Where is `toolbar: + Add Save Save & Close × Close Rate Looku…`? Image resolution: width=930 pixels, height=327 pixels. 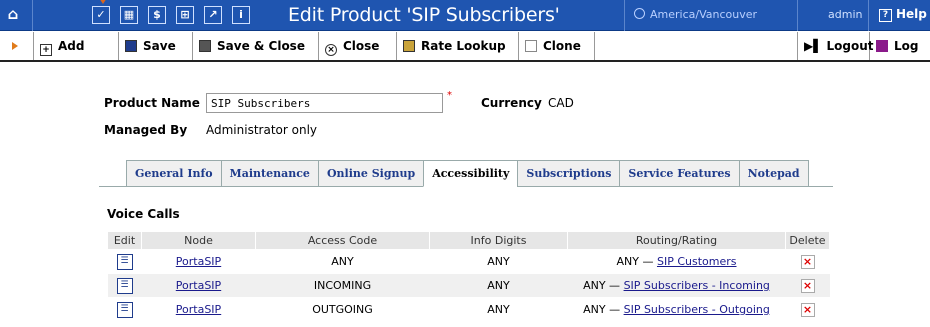 toolbar: + Add Save Save & Close × Close Rate Looku… is located at coordinates (465, 47).